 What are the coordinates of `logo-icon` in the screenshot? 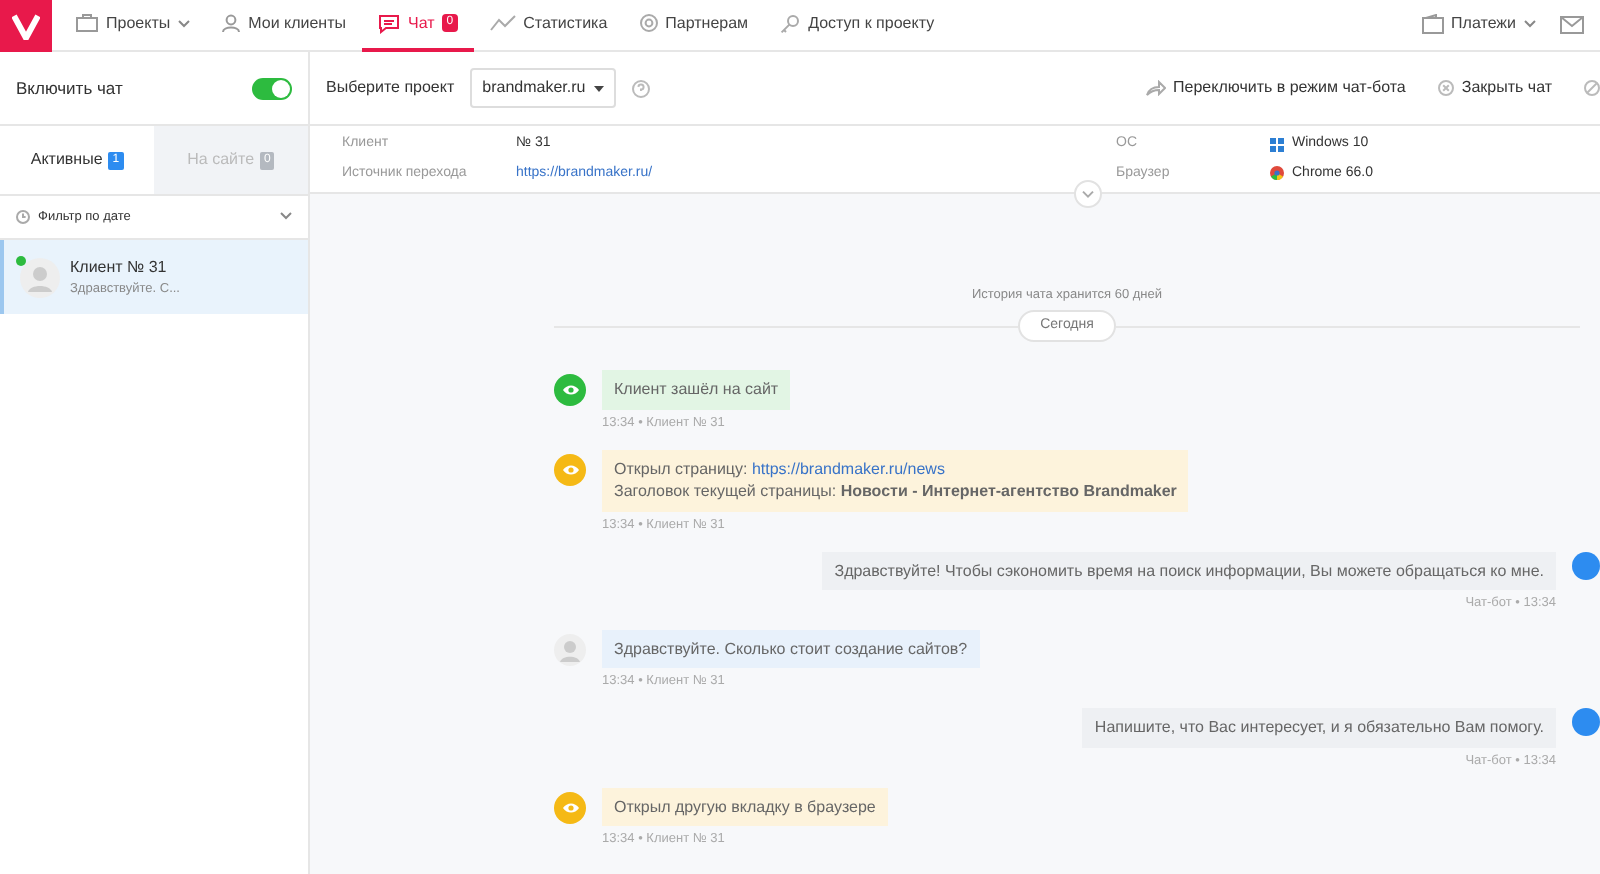 It's located at (26, 25).